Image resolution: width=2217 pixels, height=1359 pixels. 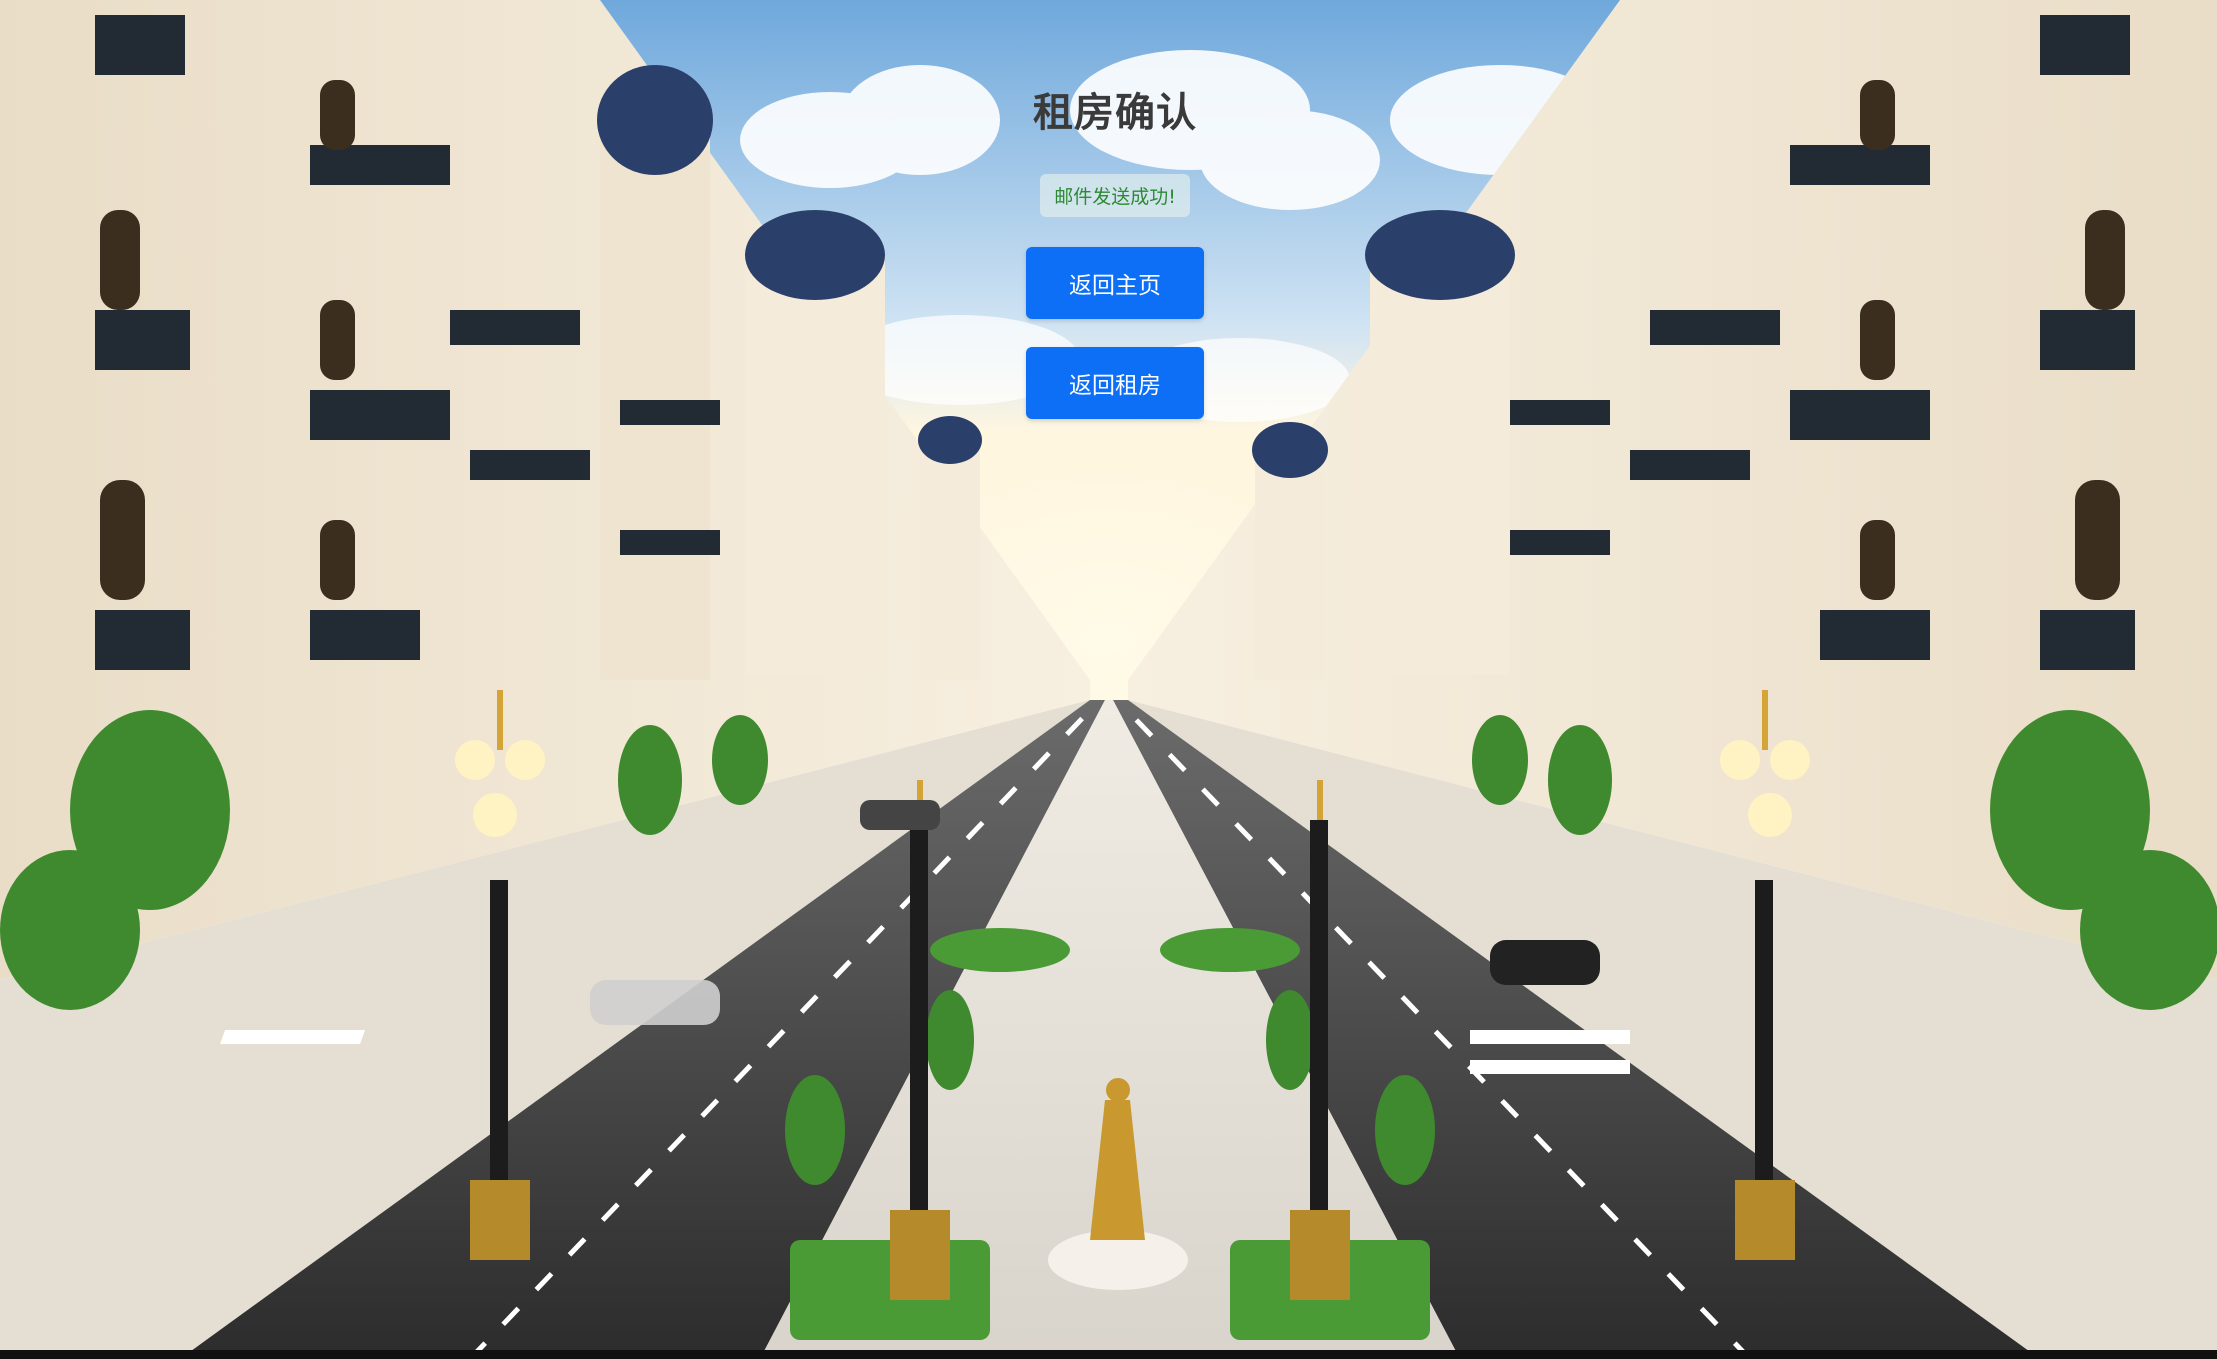 I want to click on page-title: 租房确认, so click(x=1115, y=113).